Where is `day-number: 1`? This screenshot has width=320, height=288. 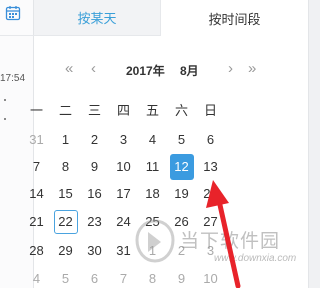 day-number: 1 is located at coordinates (65, 139).